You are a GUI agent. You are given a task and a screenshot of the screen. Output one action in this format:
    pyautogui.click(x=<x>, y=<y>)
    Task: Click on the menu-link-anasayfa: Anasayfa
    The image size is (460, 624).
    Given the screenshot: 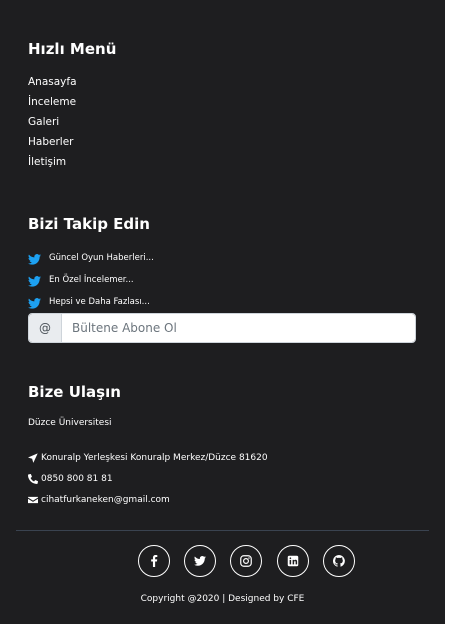 What is the action you would take?
    pyautogui.click(x=52, y=82)
    